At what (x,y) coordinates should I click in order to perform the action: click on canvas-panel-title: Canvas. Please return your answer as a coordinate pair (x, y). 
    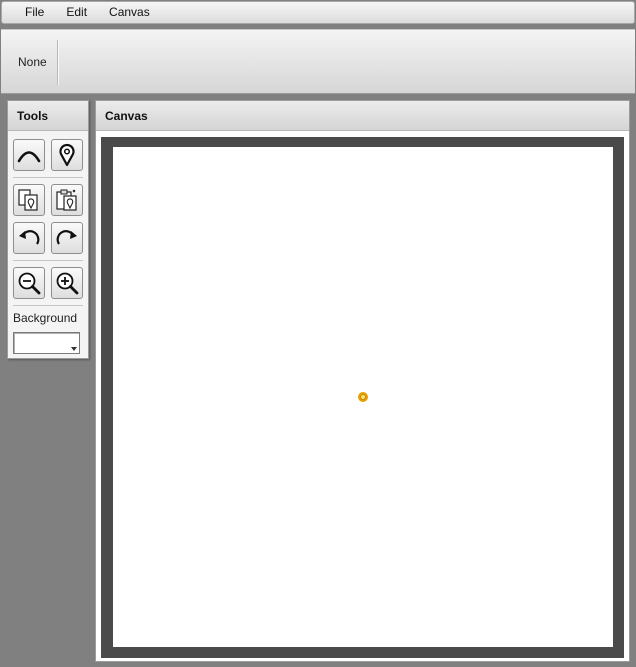
    Looking at the image, I should click on (362, 116).